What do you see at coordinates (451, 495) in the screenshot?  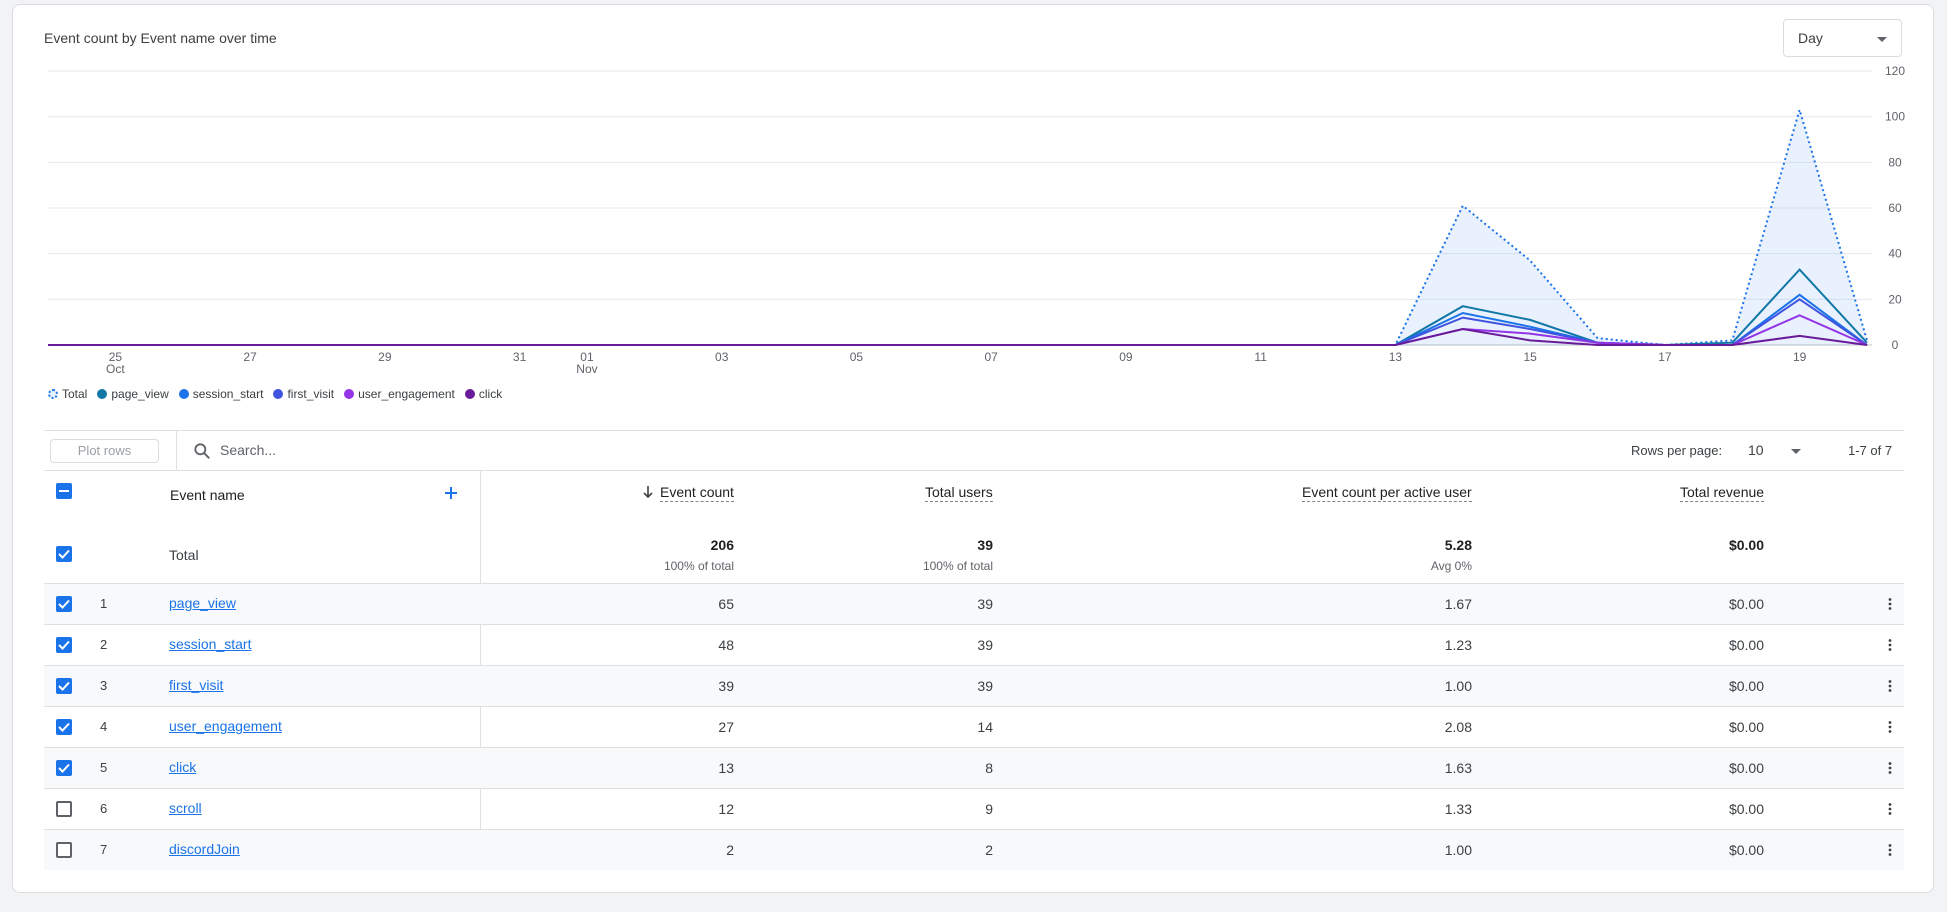 I see `add-dimension-icon` at bounding box center [451, 495].